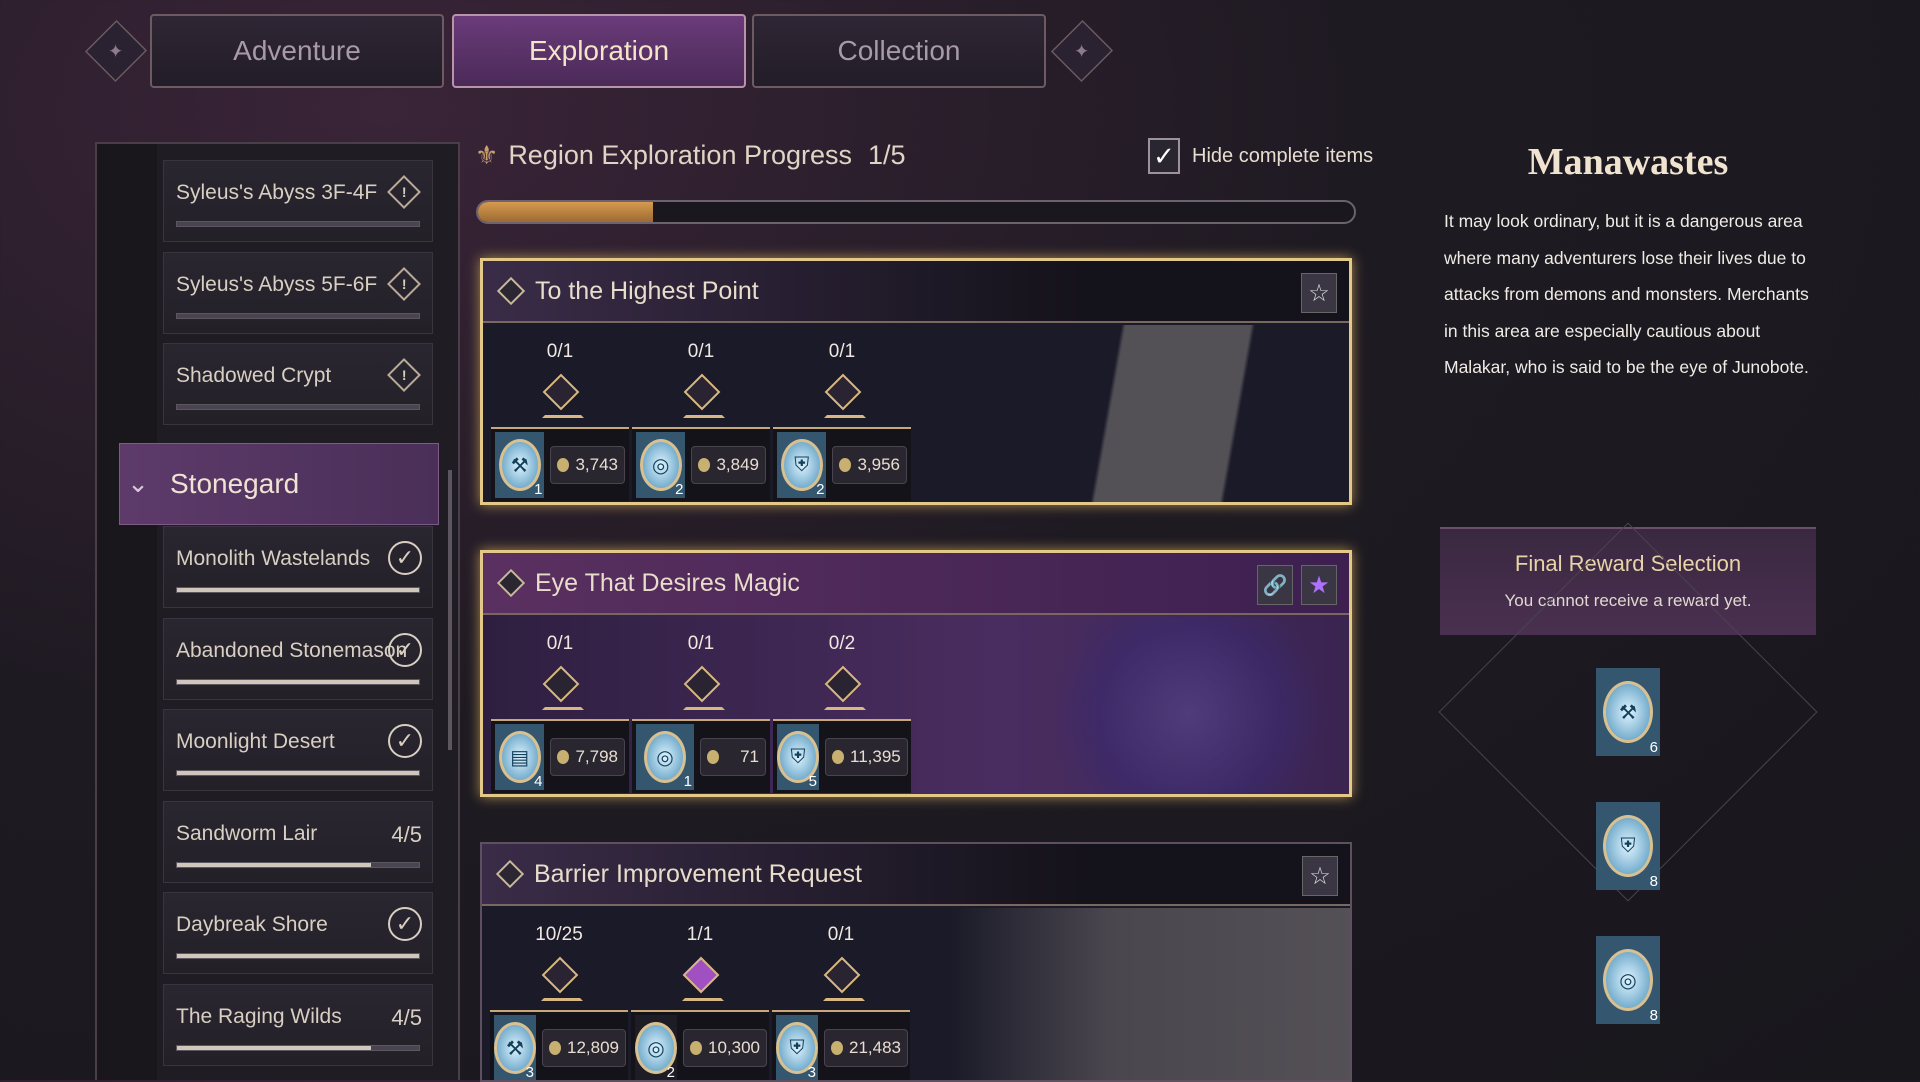 Image resolution: width=1920 pixels, height=1082 pixels. Describe the element at coordinates (841, 1002) in the screenshot. I see `reward-slot: 0/1 ⛨ 3 21,483` at that location.